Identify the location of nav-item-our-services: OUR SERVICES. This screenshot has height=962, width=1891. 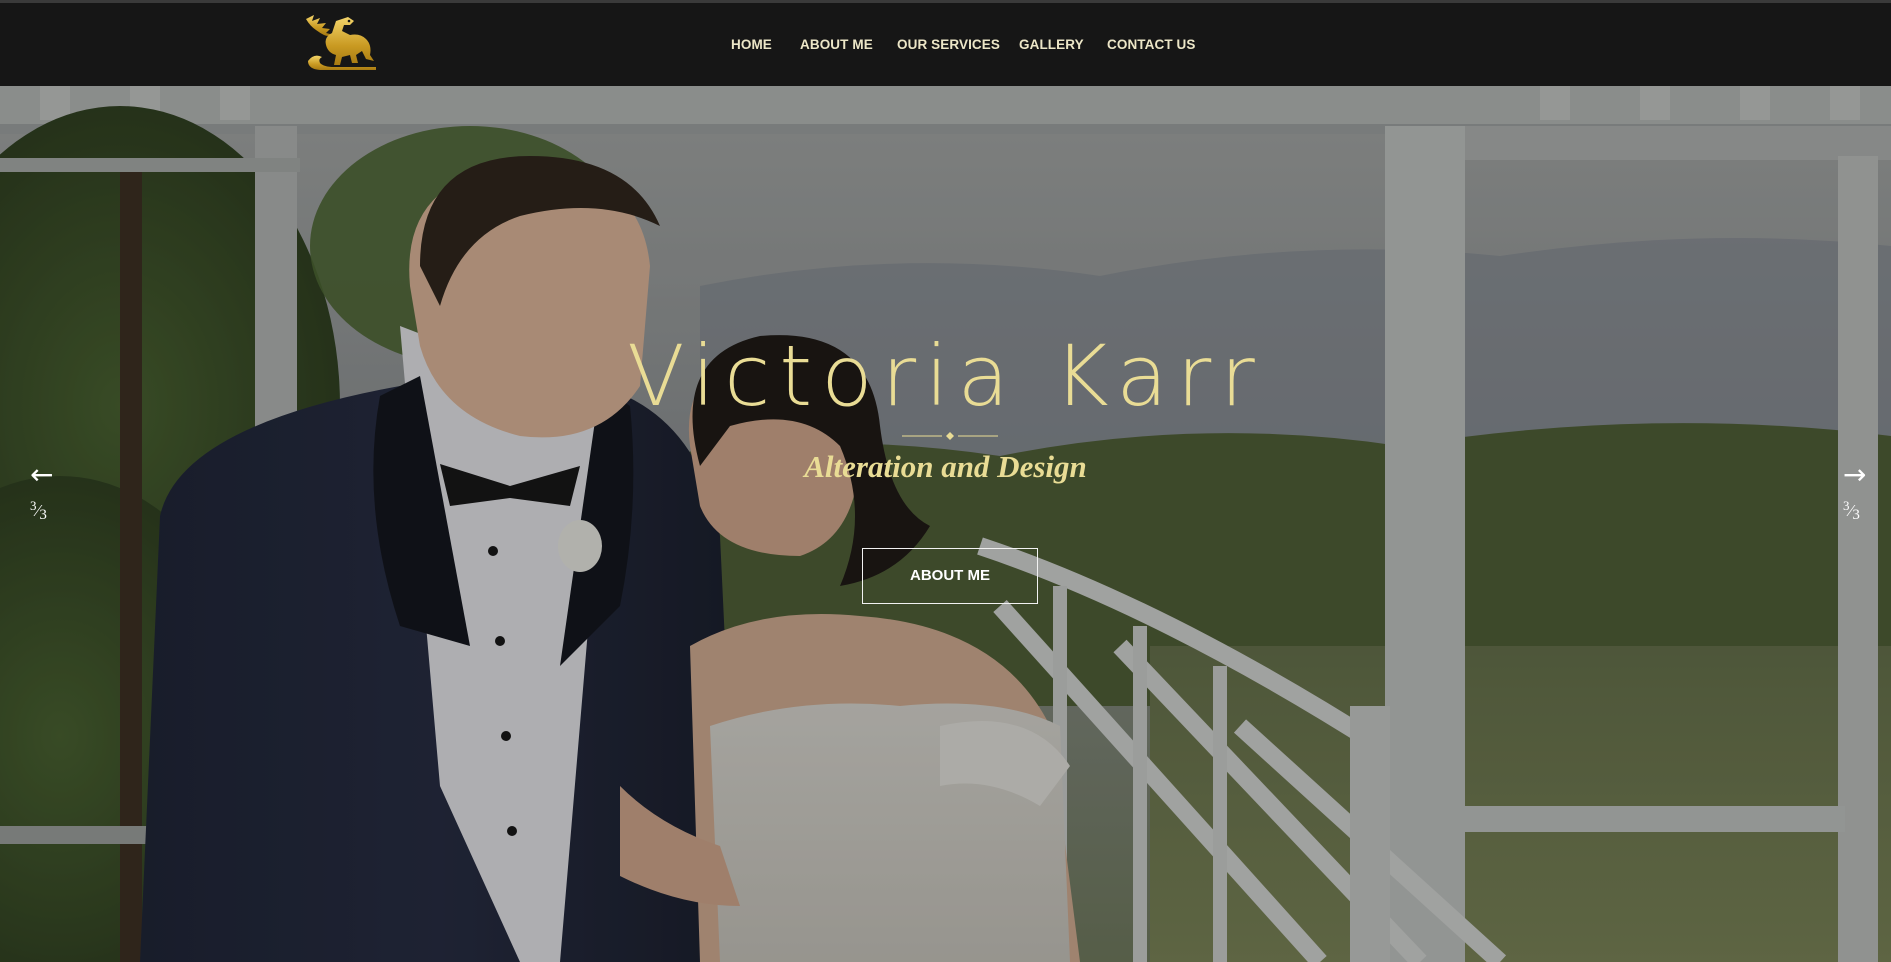
(948, 44).